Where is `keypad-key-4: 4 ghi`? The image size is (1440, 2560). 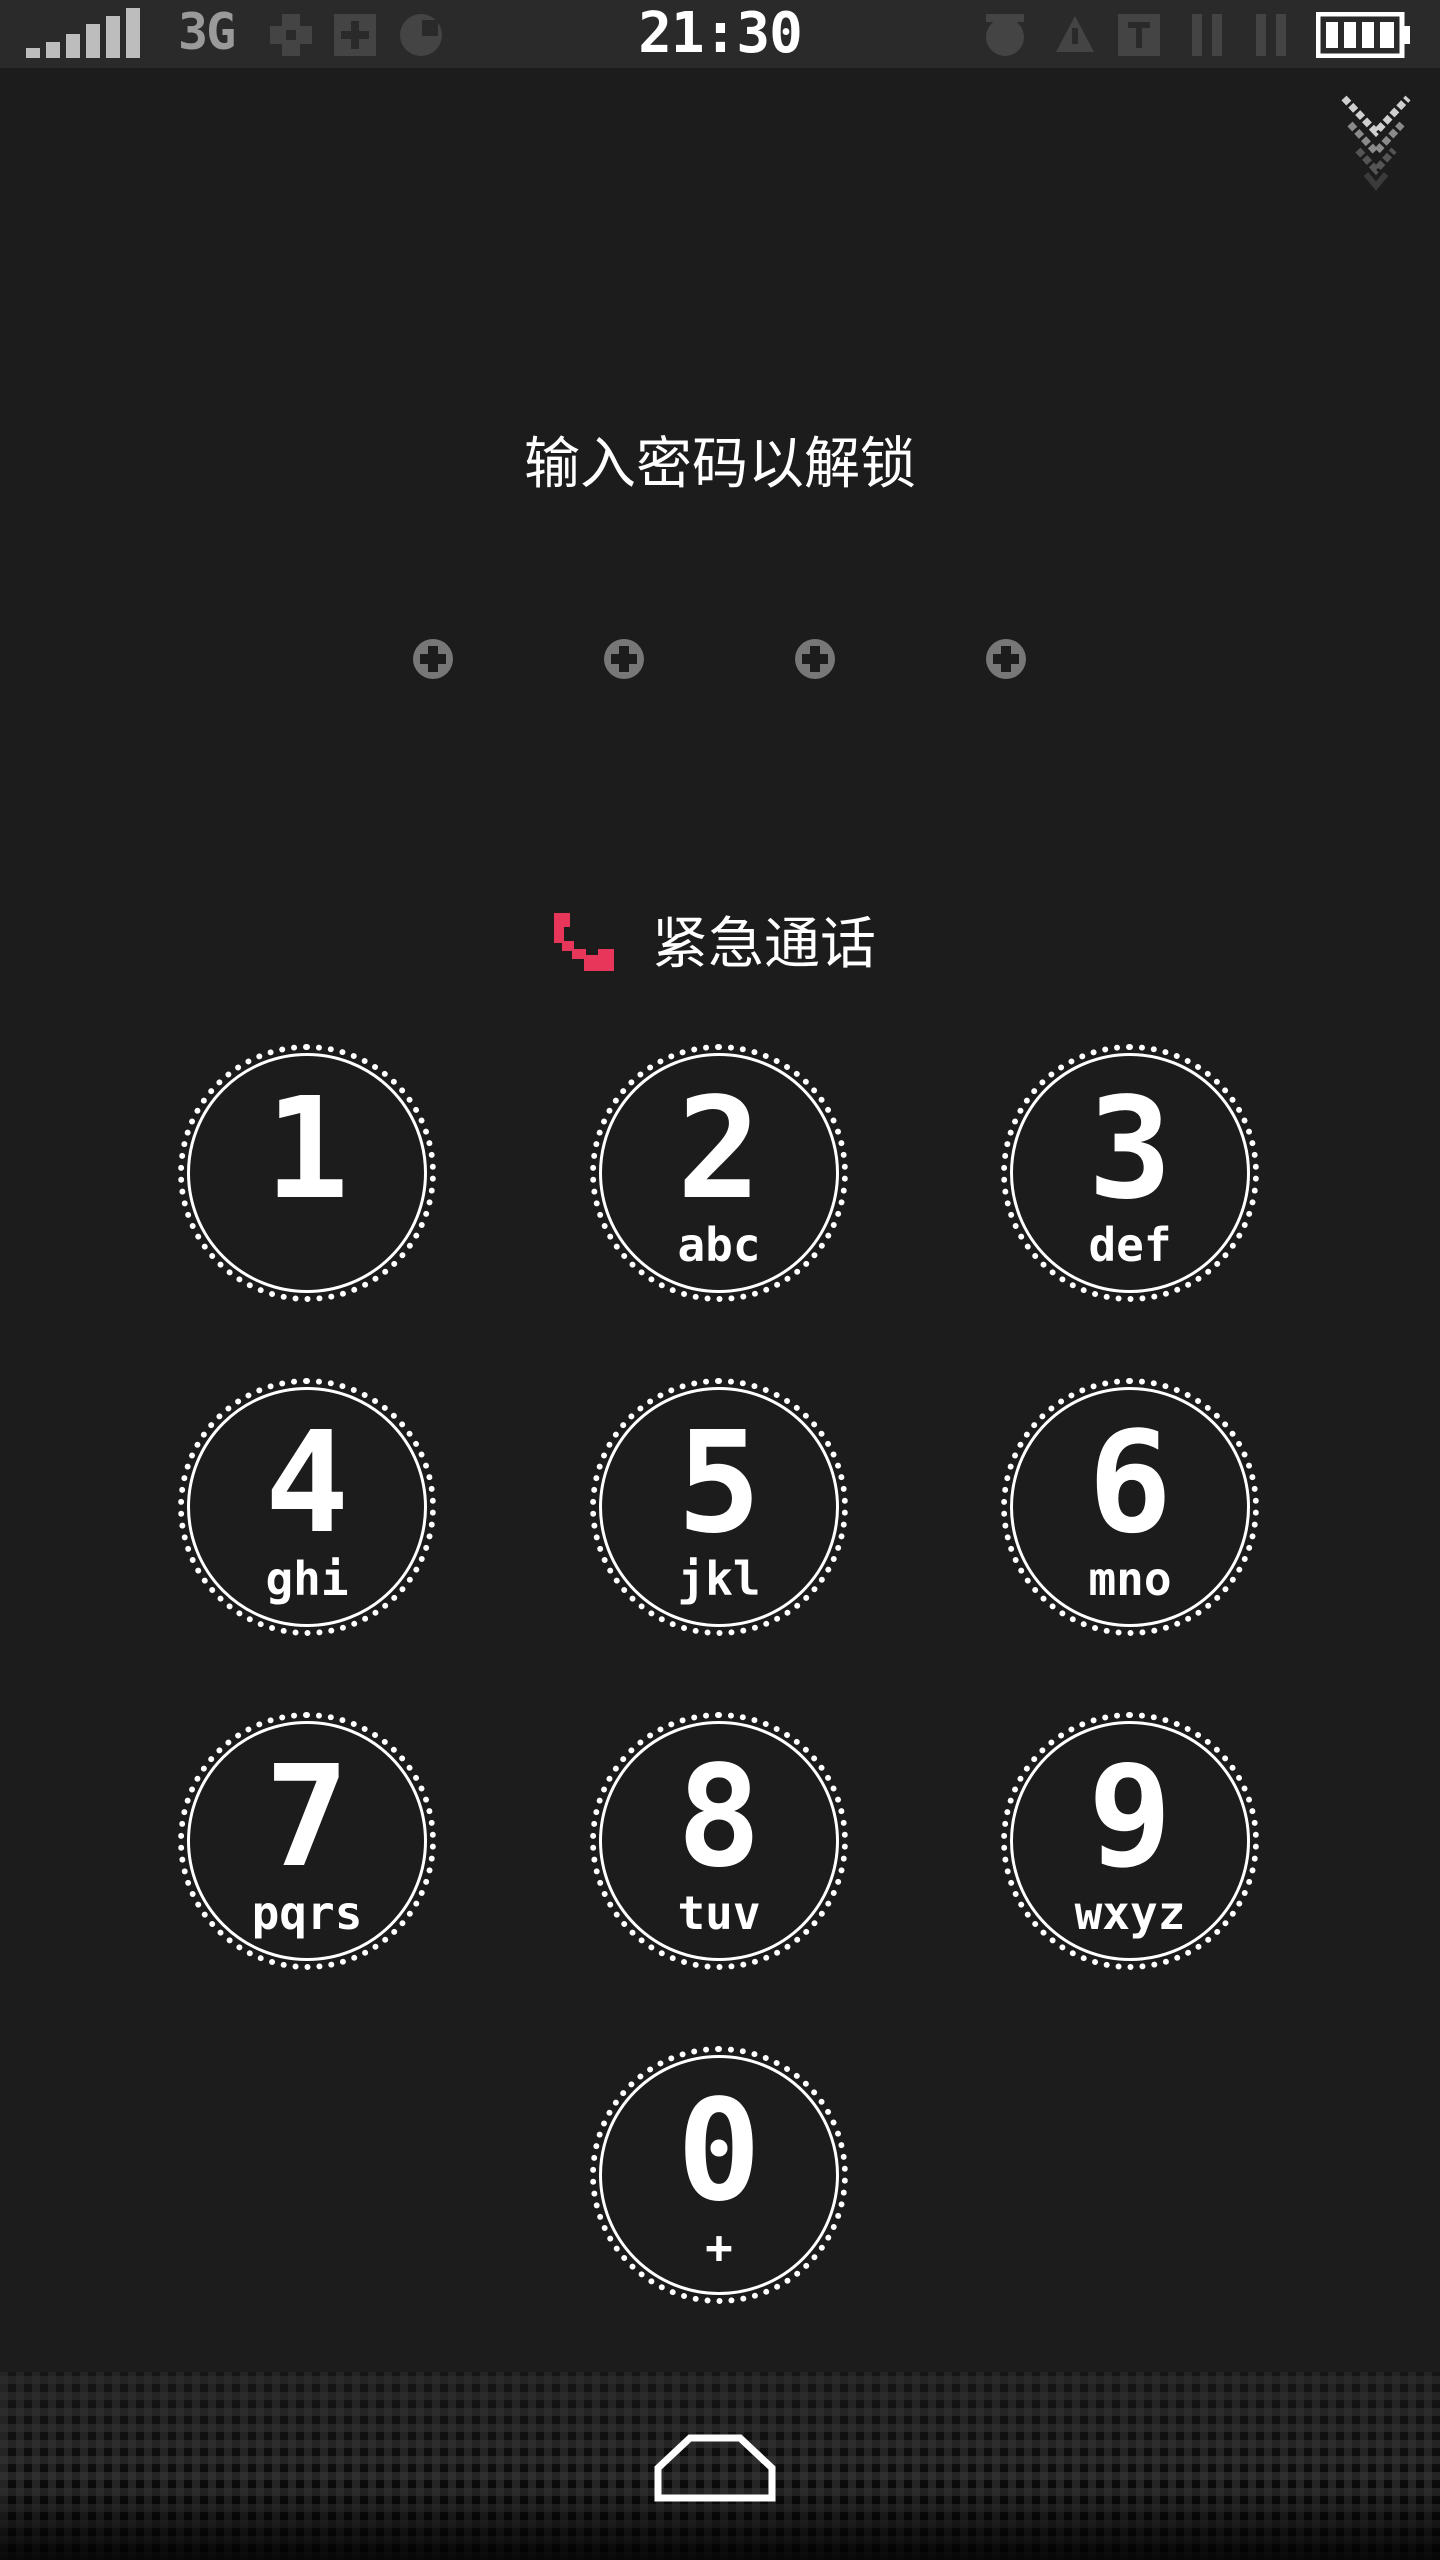 keypad-key-4: 4 ghi is located at coordinates (307, 1507).